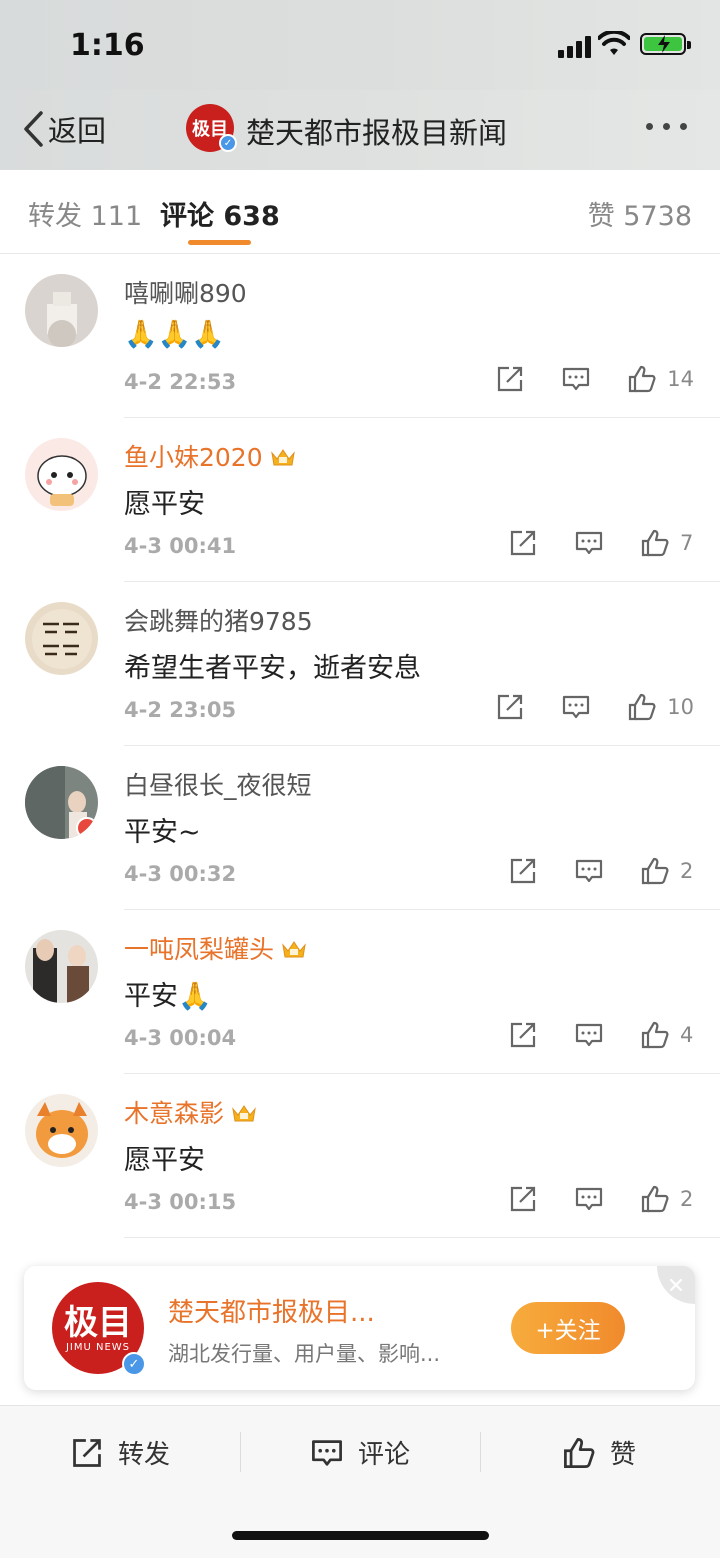 The image size is (720, 1558). I want to click on close-icon, so click(676, 1285).